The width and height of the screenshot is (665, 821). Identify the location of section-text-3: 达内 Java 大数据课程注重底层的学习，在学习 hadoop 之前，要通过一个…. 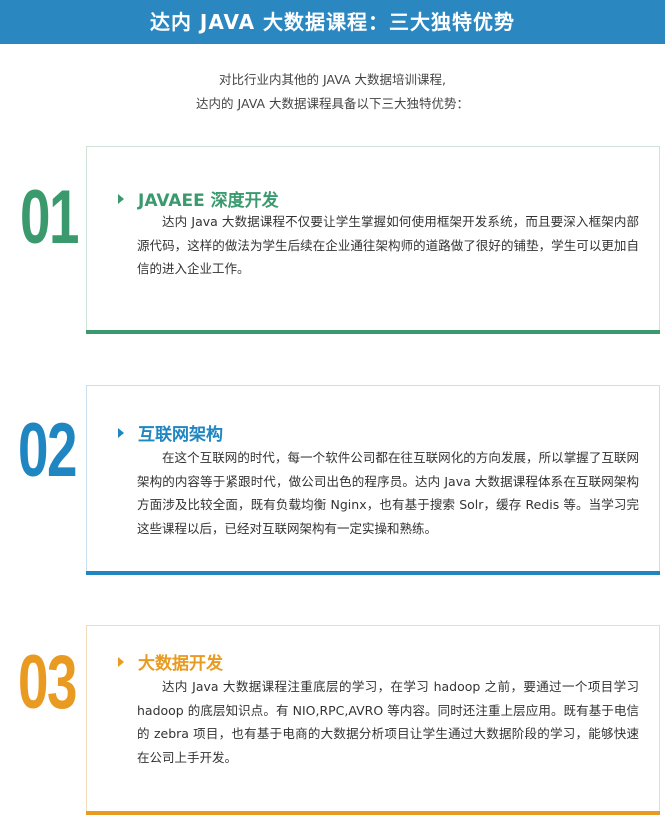
(388, 722).